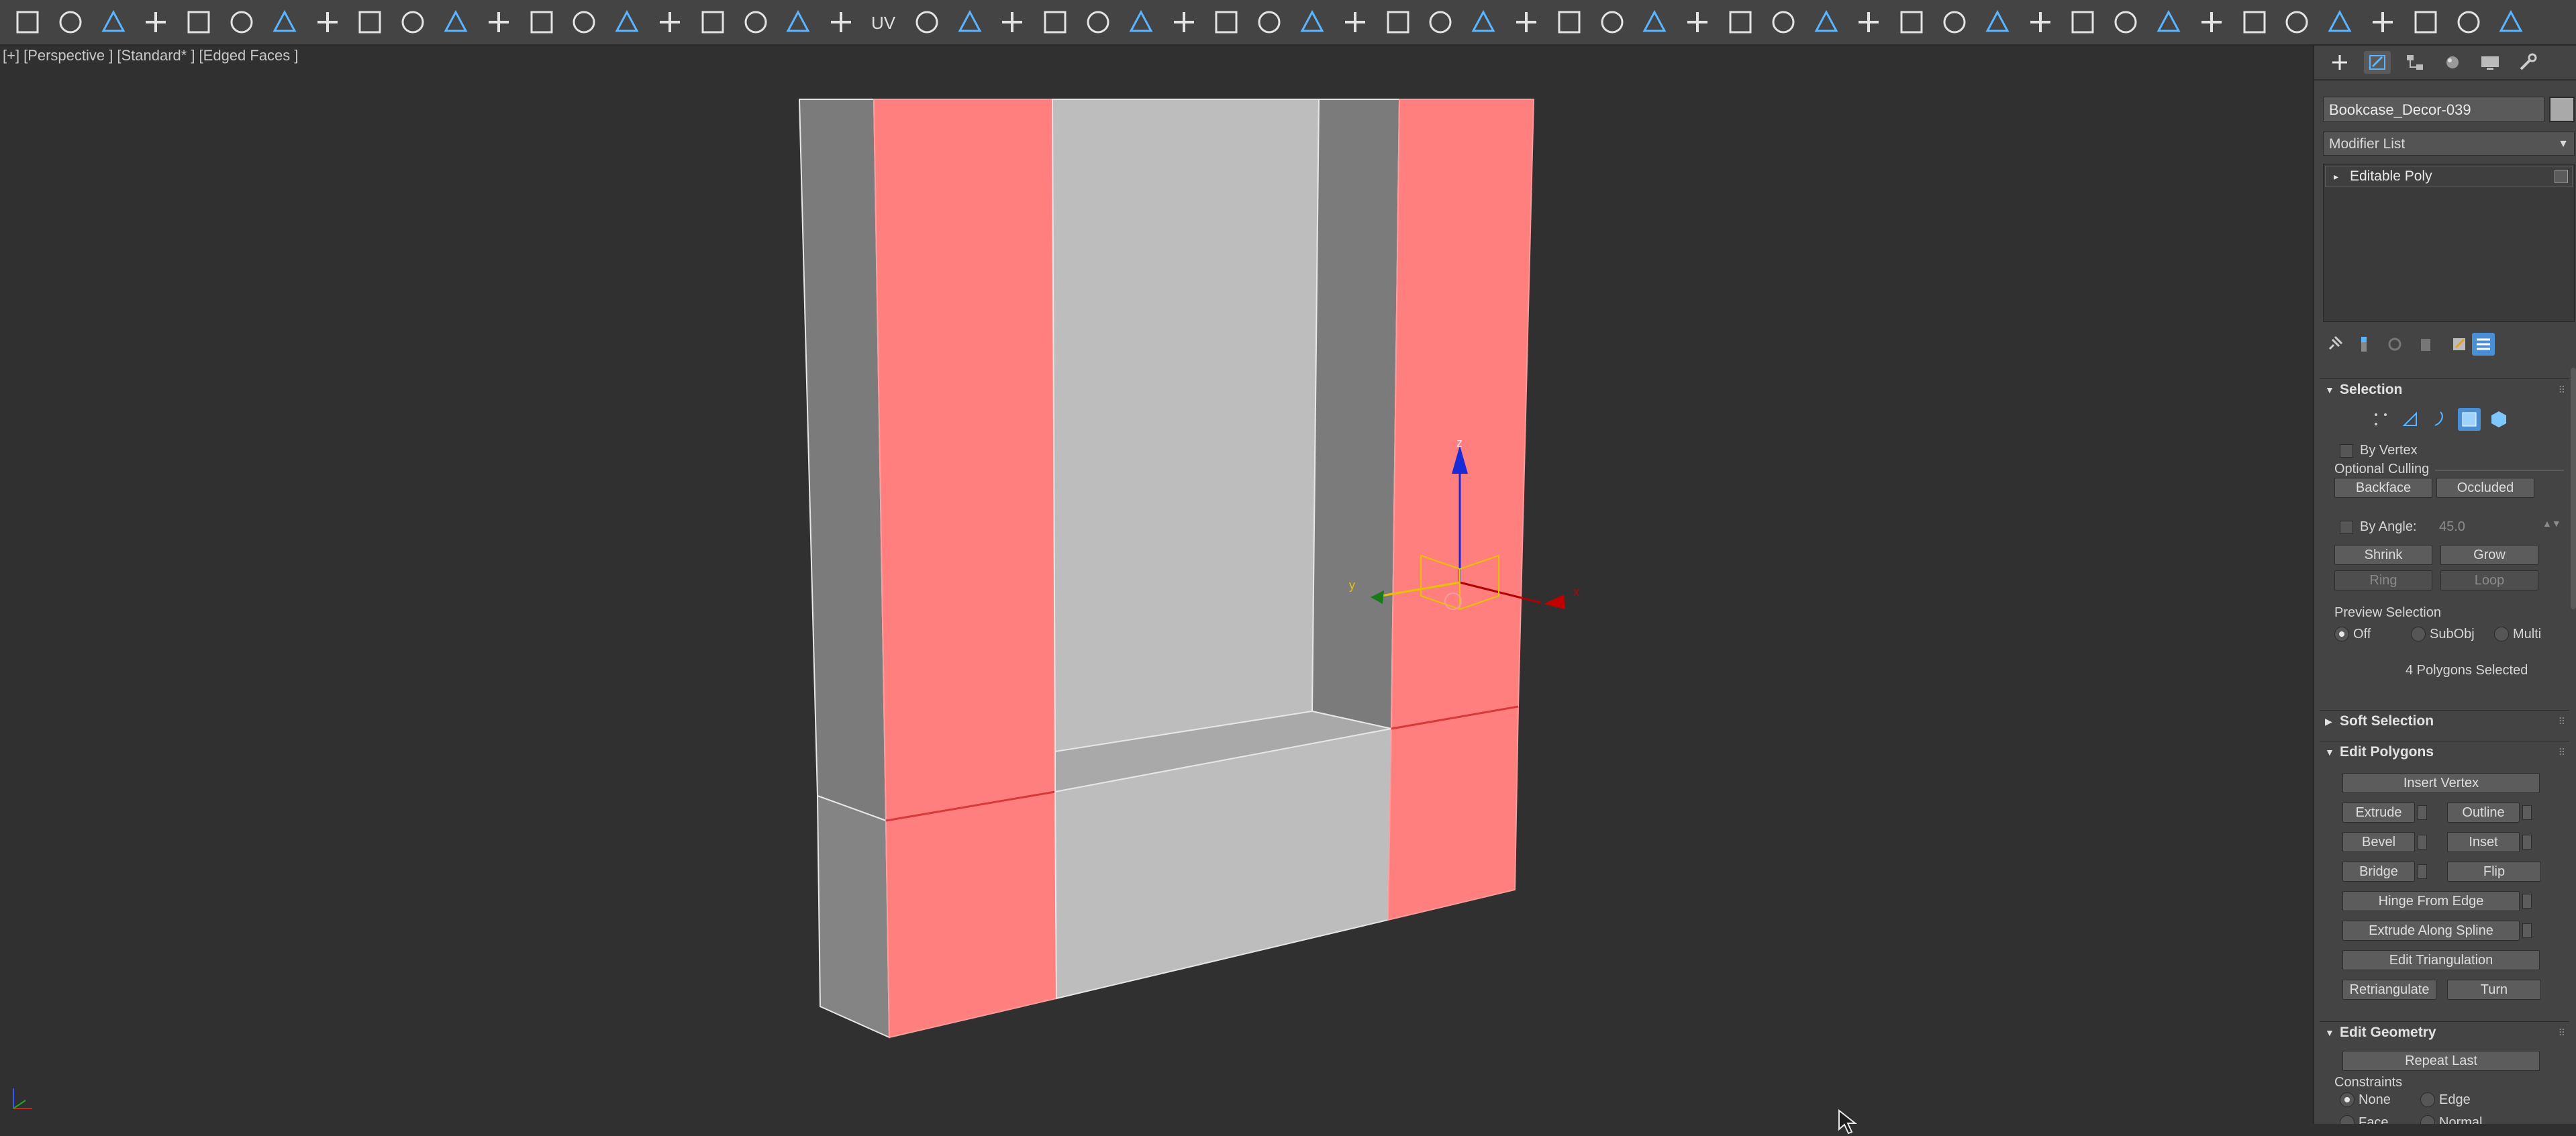  I want to click on modify-tab-icon, so click(2377, 62).